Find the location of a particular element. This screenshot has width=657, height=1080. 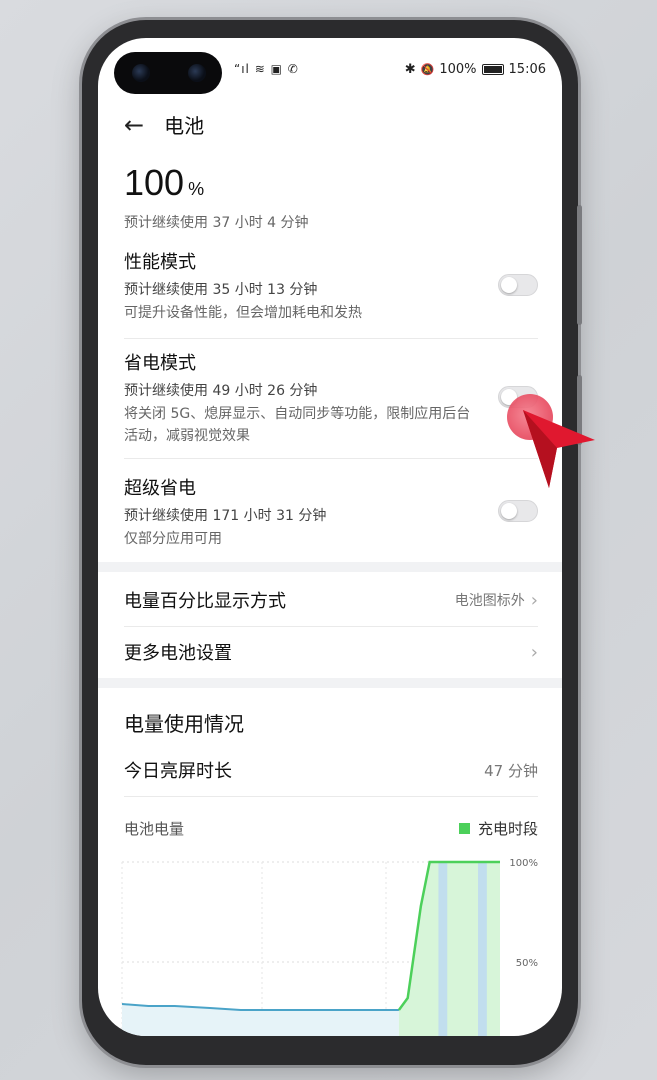

mode-estimate: 预计继续使用 35 小时 13 分钟 is located at coordinates (221, 290).